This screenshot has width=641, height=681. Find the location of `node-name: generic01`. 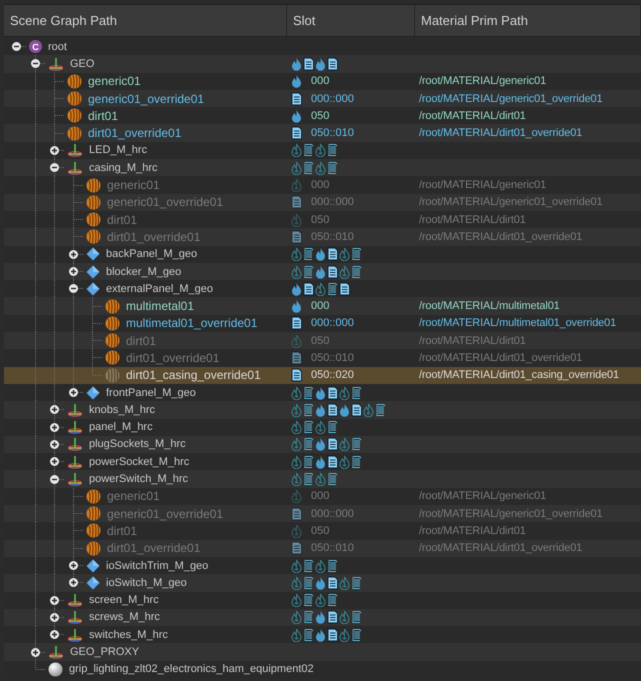

node-name: generic01 is located at coordinates (114, 81).